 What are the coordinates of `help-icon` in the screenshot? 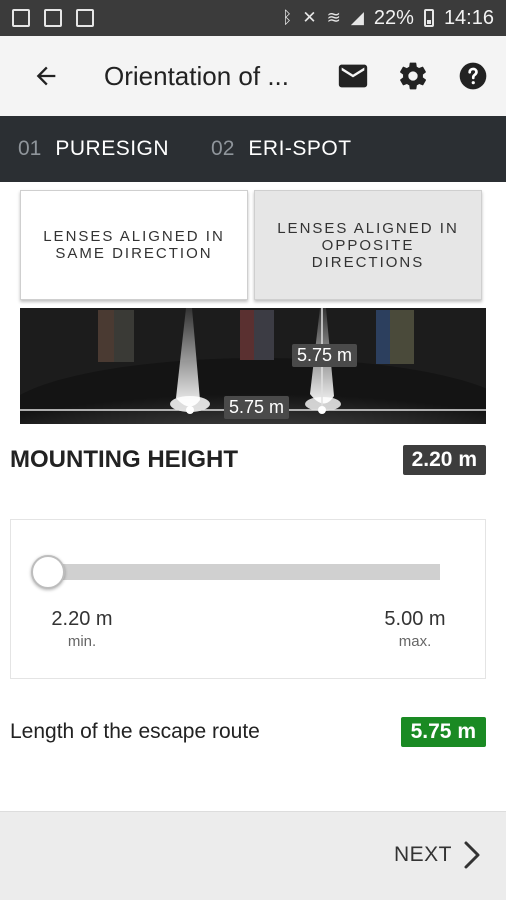 It's located at (473, 76).